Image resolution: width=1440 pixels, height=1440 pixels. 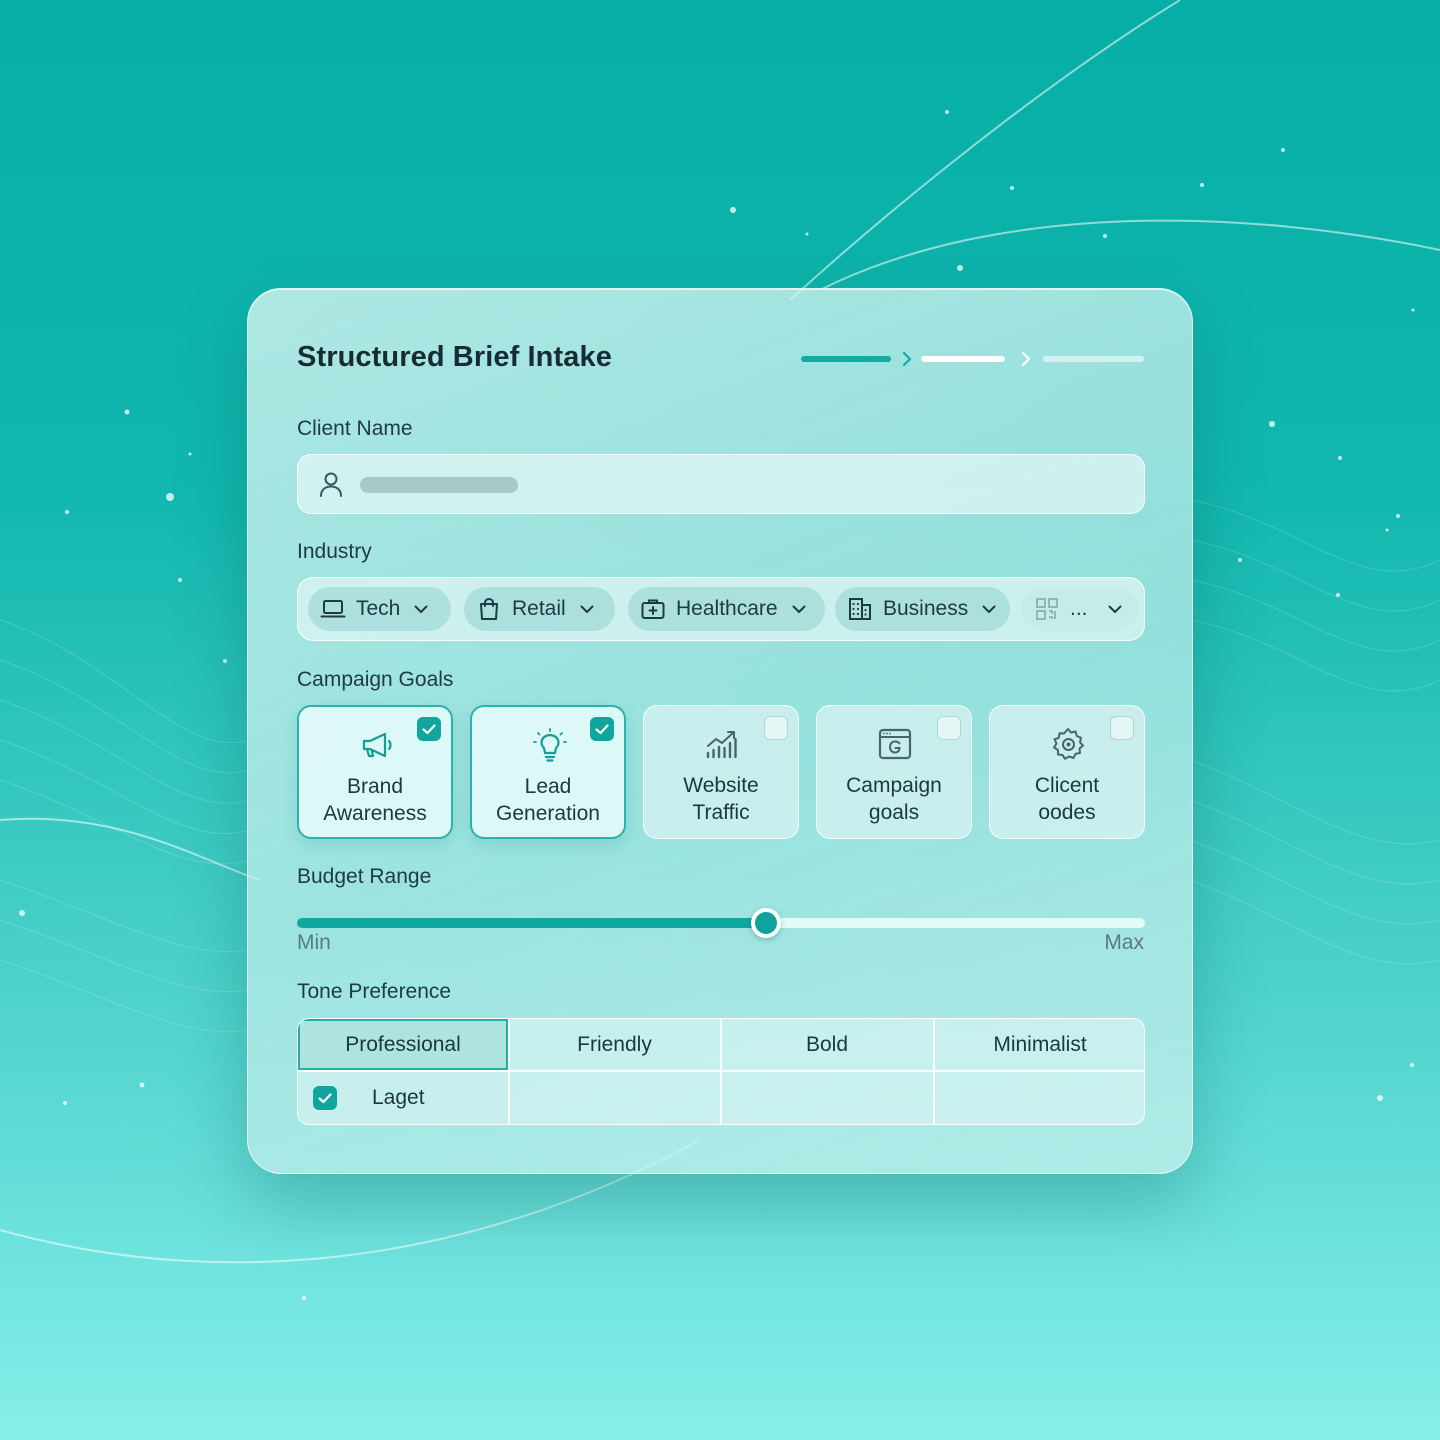 I want to click on client-name-input, so click(x=721, y=484).